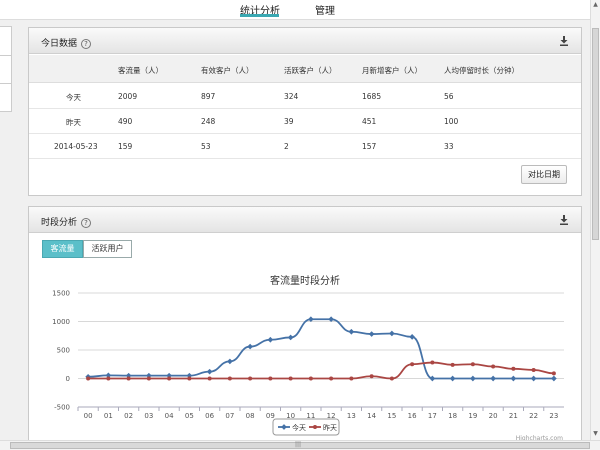  Describe the element at coordinates (305, 121) in the screenshot. I see `table-row: 昨天 490 248 39 451 100` at that location.